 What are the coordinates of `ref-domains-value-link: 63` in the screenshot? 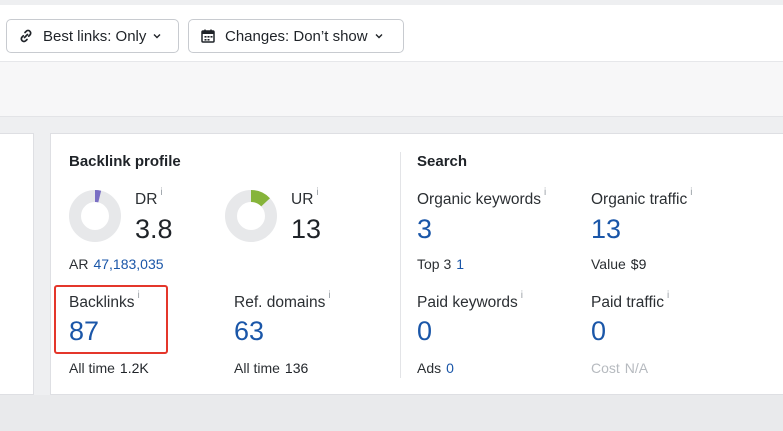 It's located at (249, 331).